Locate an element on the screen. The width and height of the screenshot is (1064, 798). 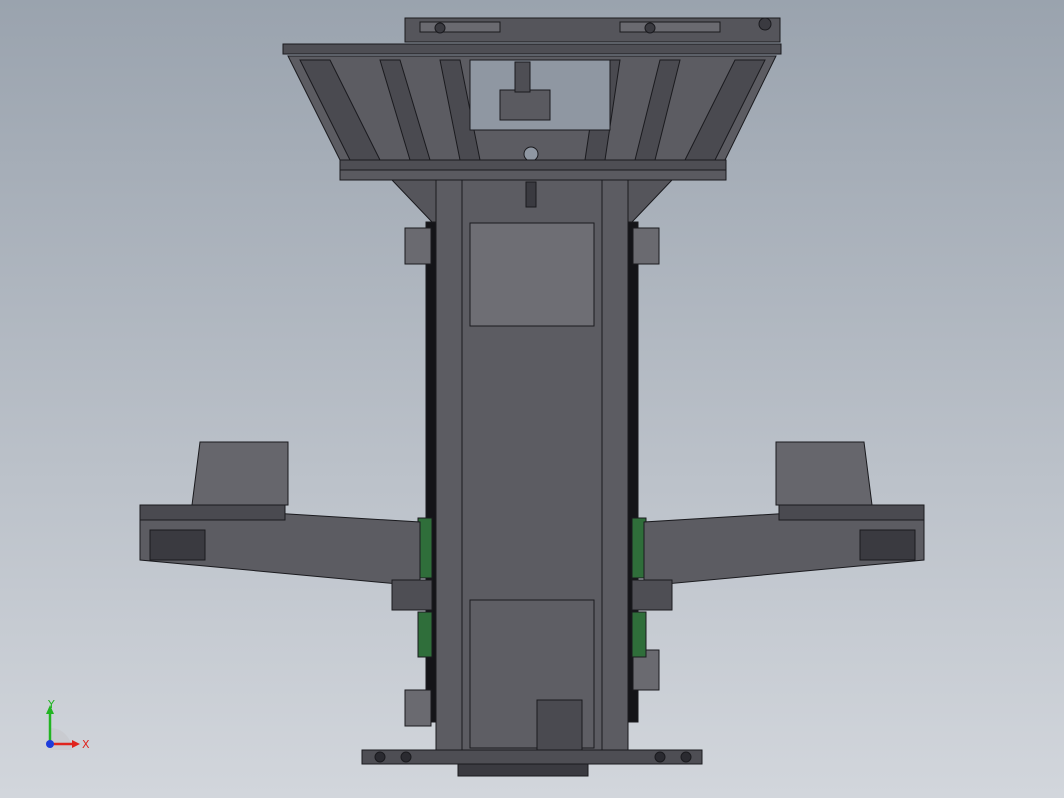
x-axis-arrowhead is located at coordinates (76, 744).